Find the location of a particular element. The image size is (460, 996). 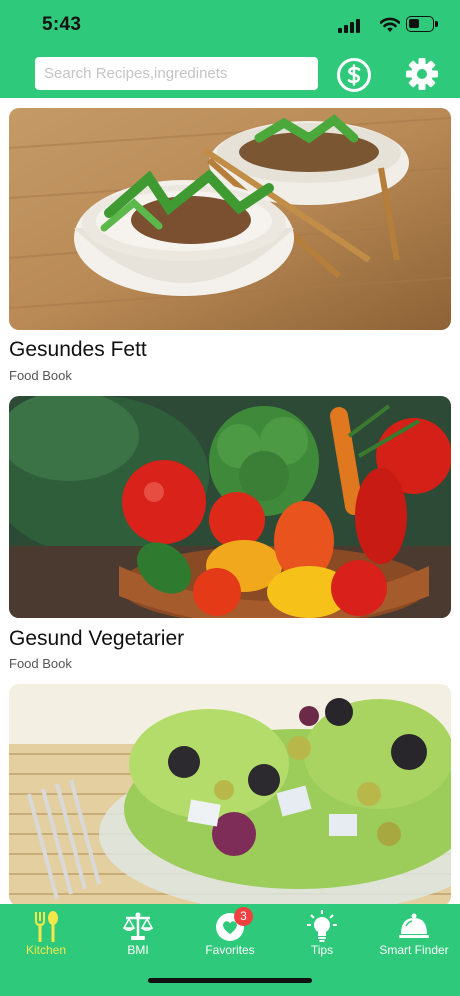

lightbulb-icon is located at coordinates (322, 926).